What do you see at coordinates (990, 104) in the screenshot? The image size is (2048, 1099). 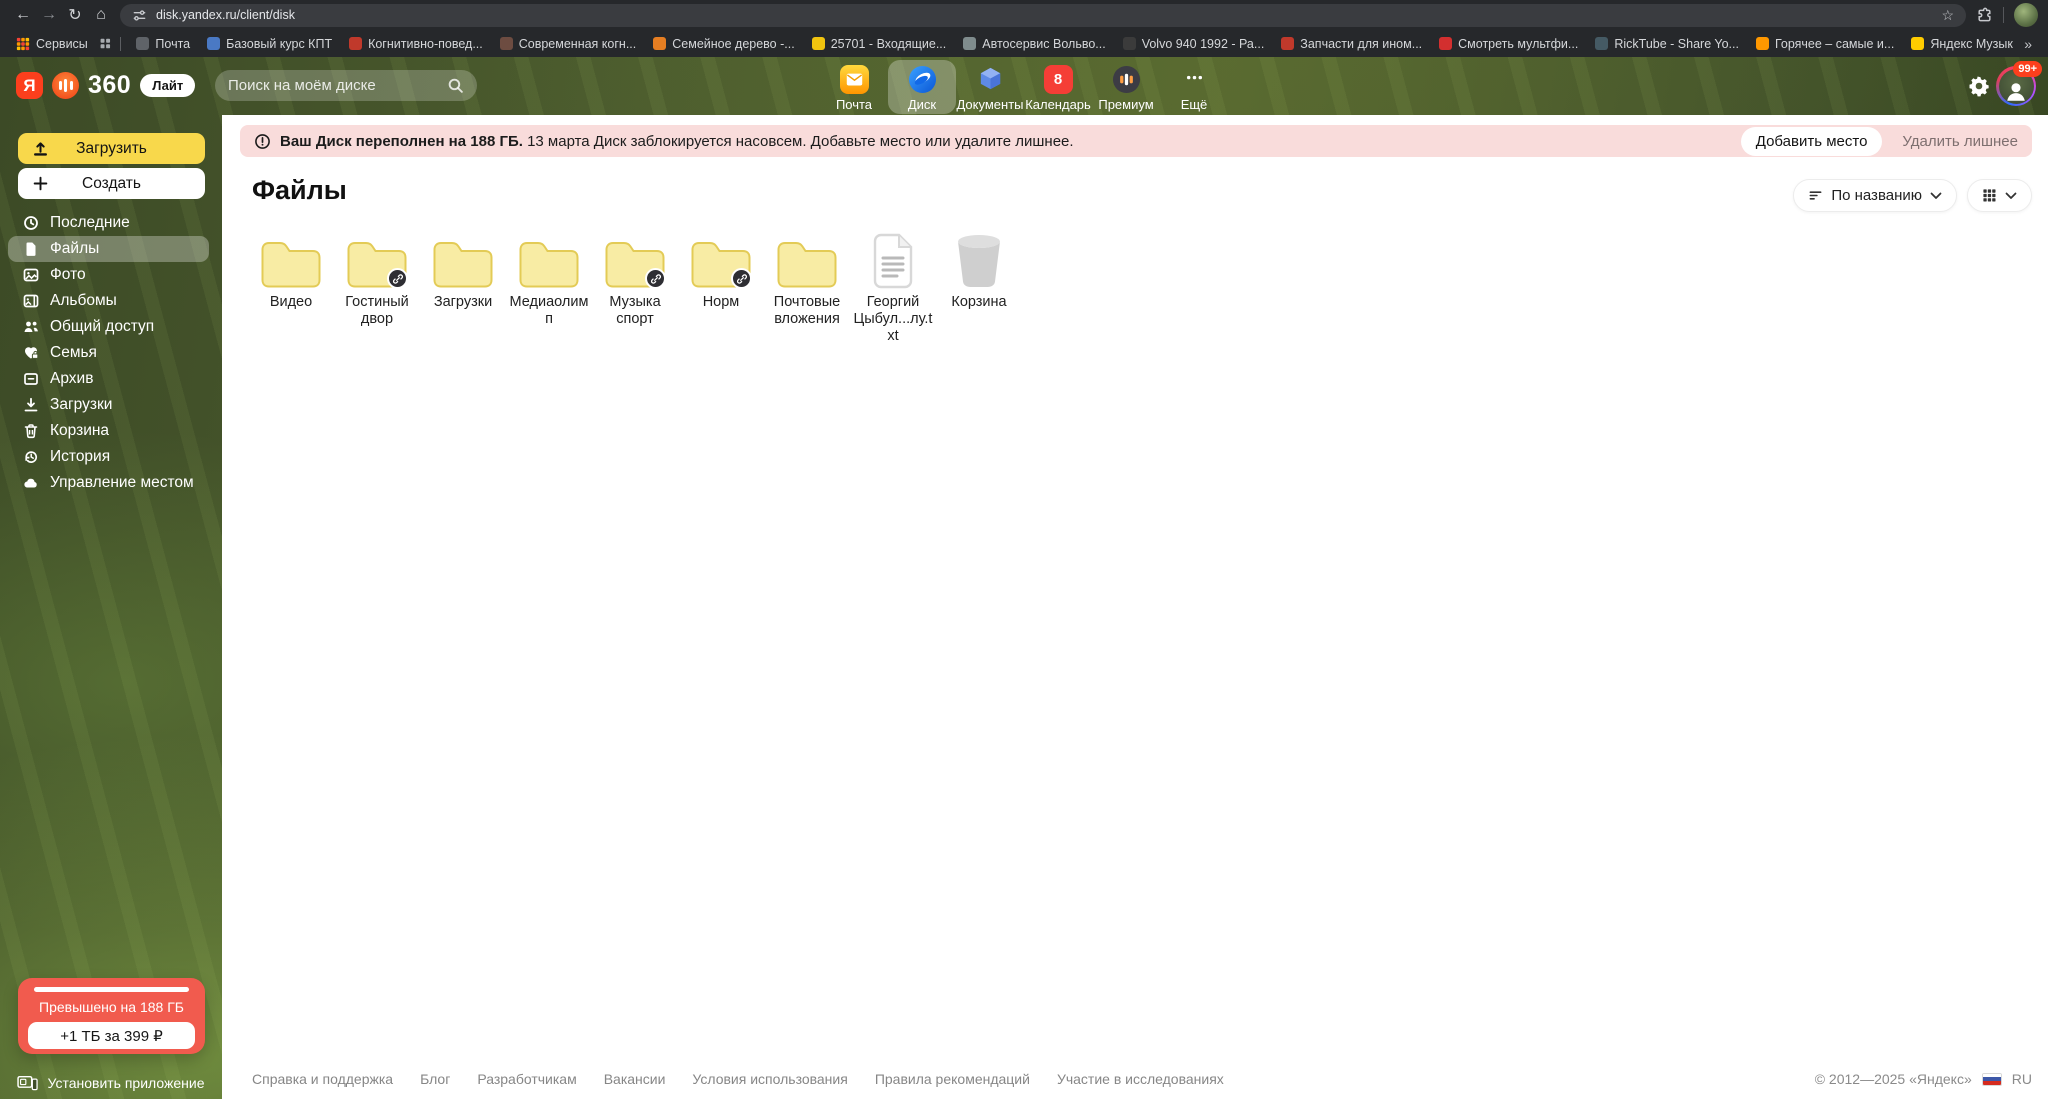 I see `header-app-label: Документы` at bounding box center [990, 104].